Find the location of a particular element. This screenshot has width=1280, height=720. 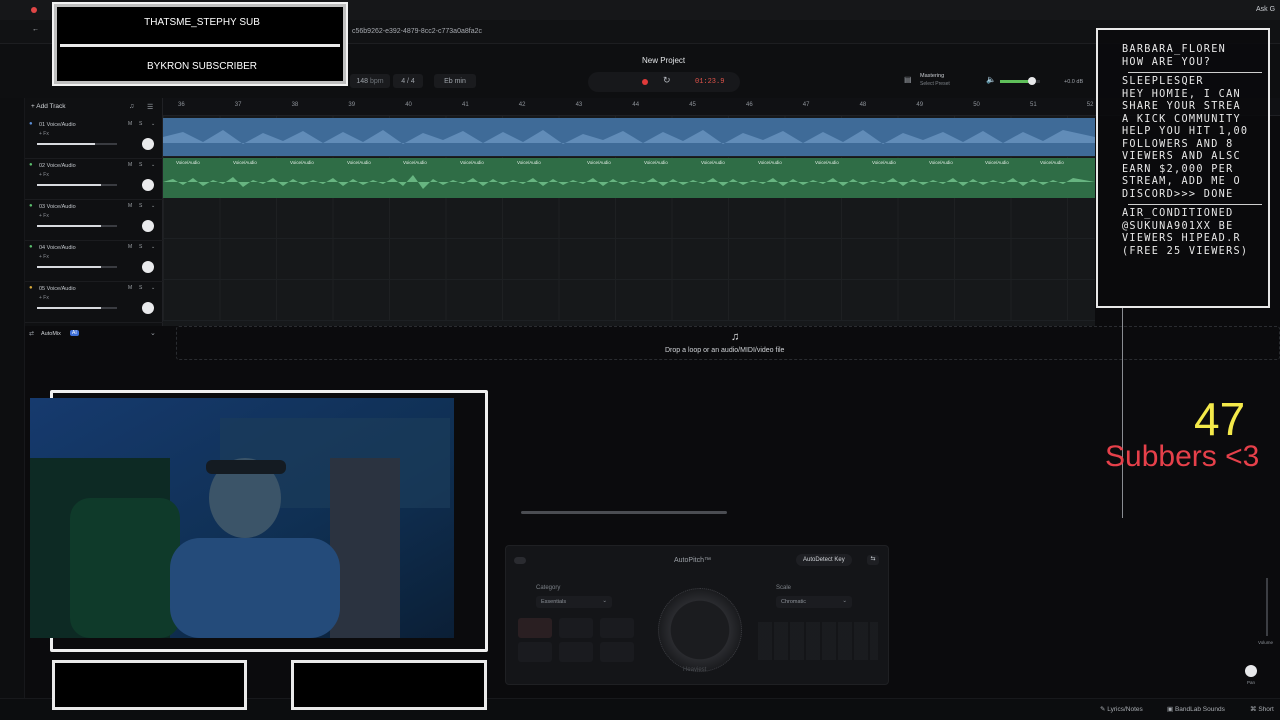

automix-row: ⇄ AutoMix AI ⌄ is located at coordinates (94, 334).